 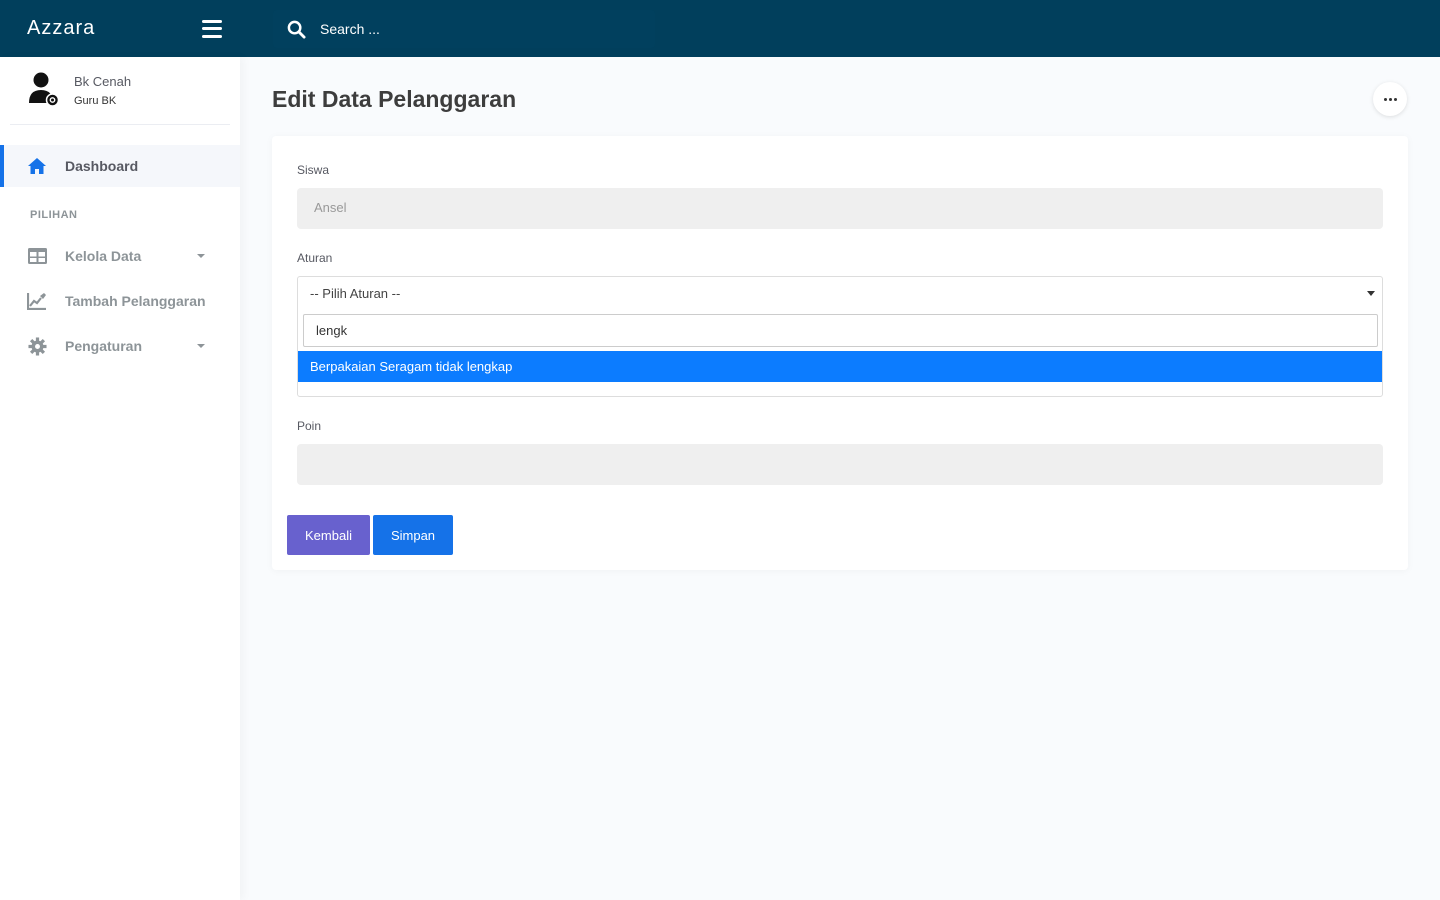 I want to click on top-navbar, so click(x=840, y=28).